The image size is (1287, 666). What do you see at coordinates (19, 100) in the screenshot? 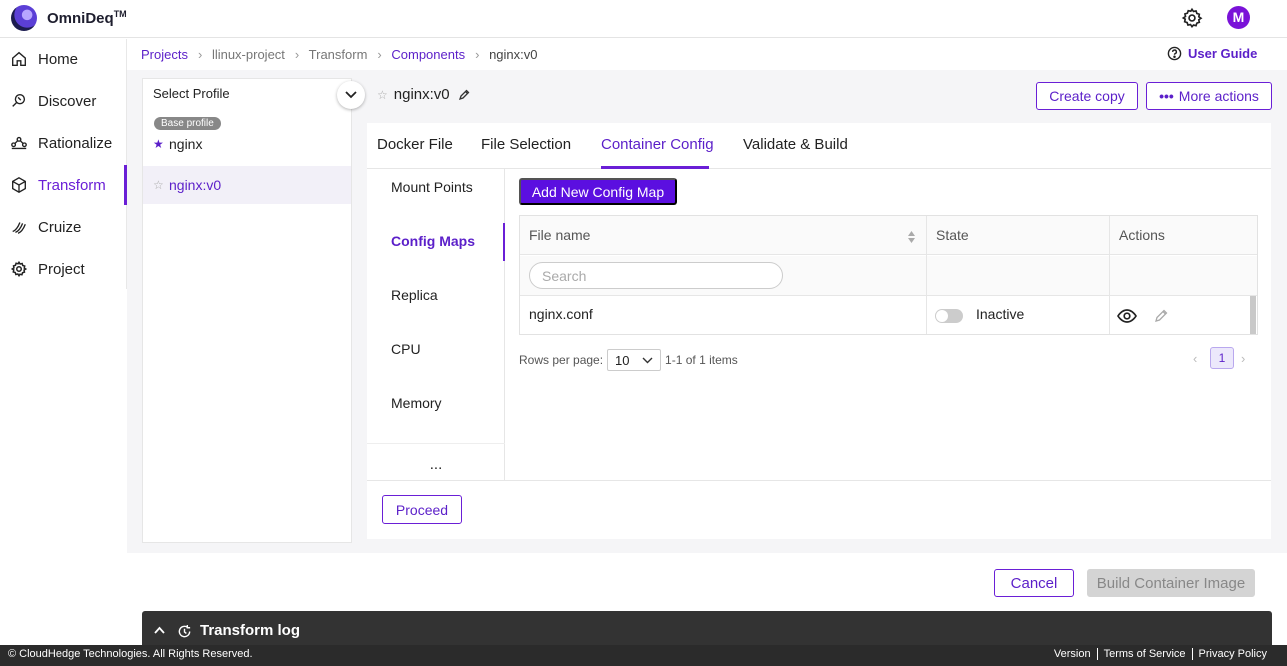
I see `discover-icon` at bounding box center [19, 100].